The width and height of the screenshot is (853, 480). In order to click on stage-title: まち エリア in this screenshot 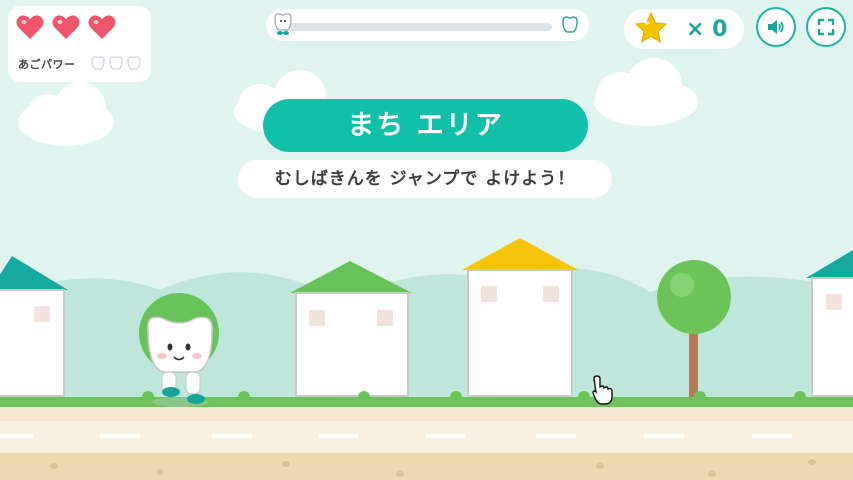, I will do `click(425, 125)`.